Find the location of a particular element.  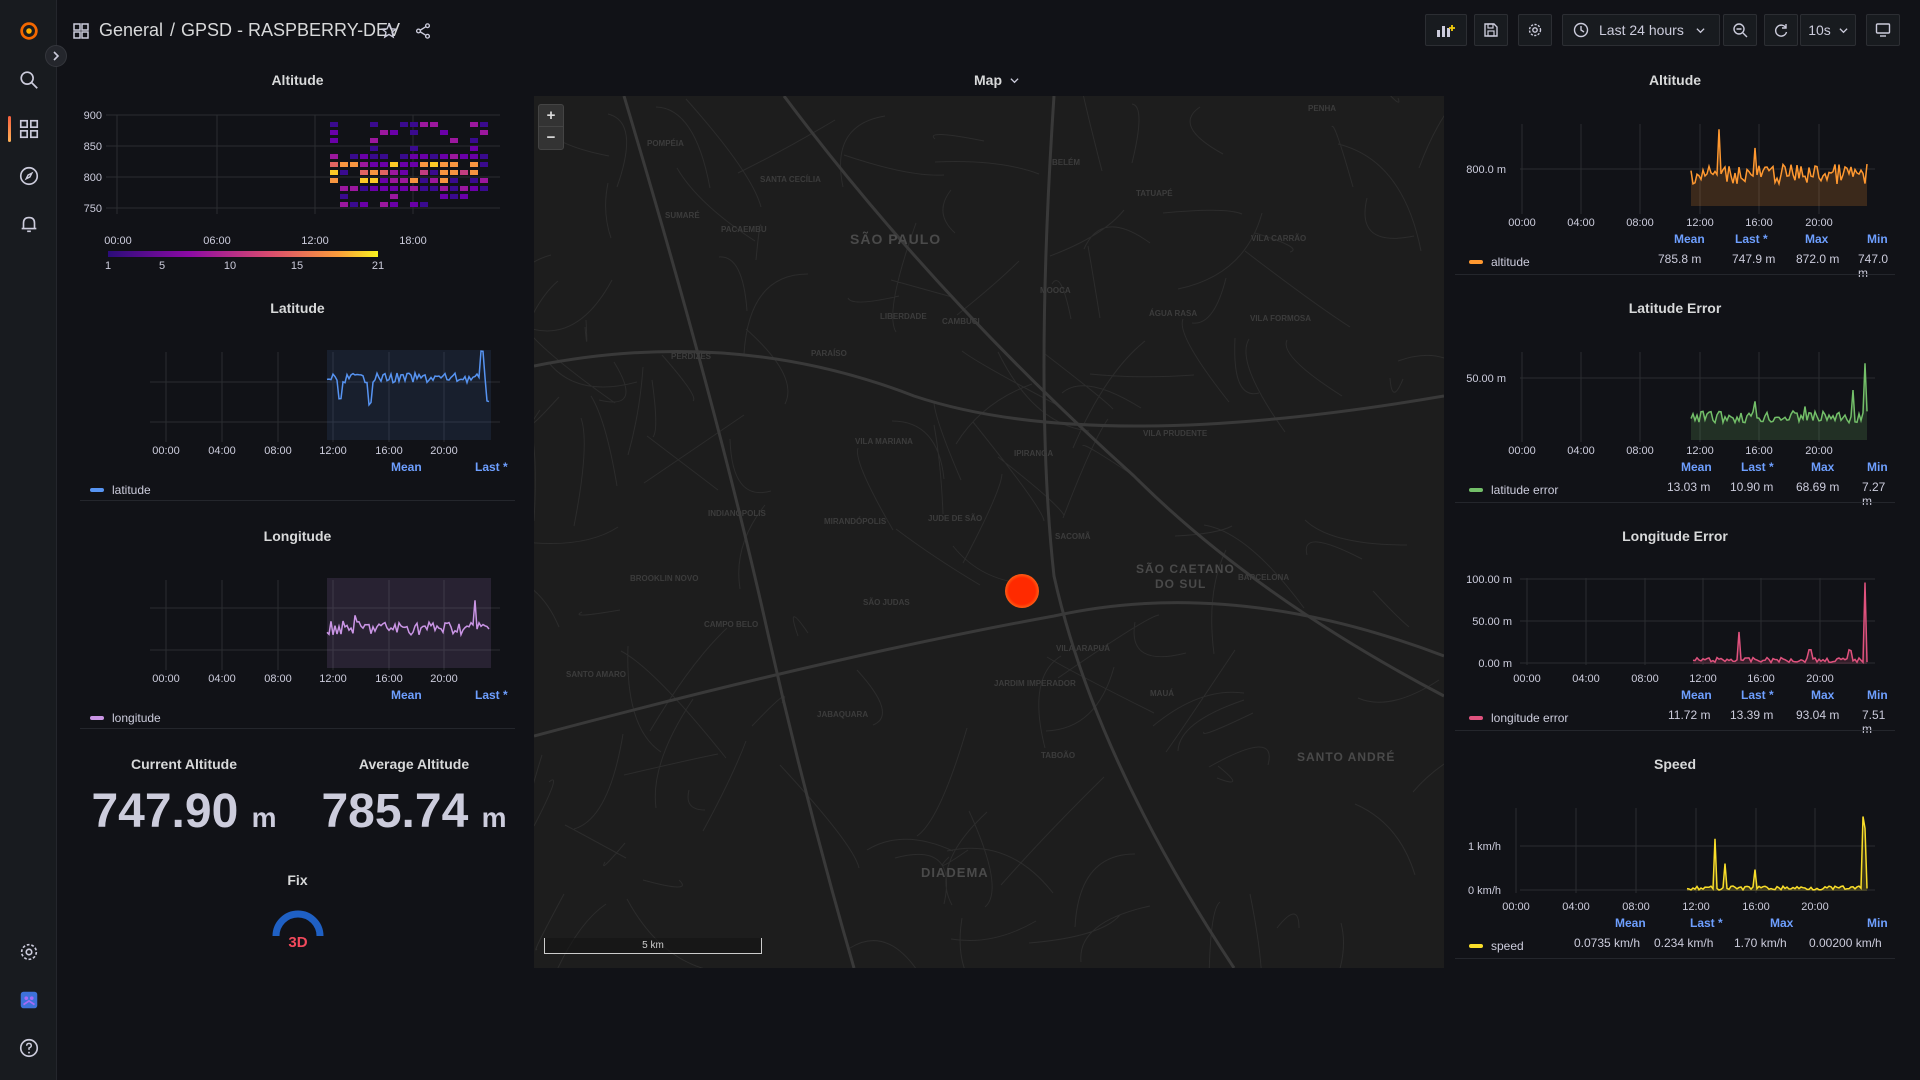

fix-value: 3D is located at coordinates (297, 942).